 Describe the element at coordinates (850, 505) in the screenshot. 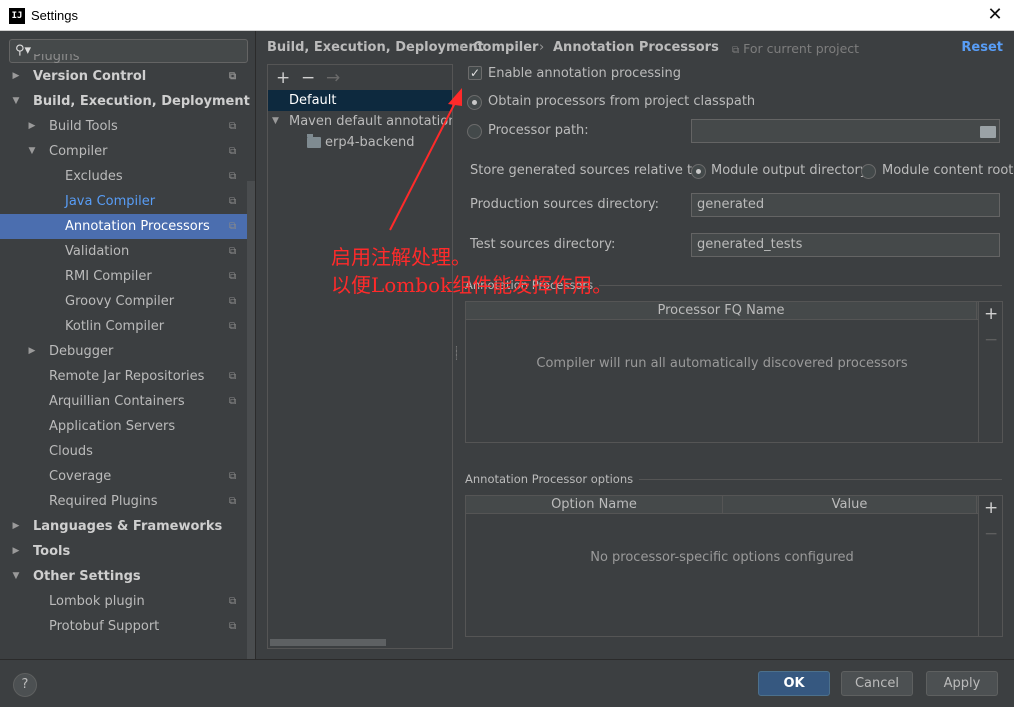

I see `option-value-column: Value` at that location.